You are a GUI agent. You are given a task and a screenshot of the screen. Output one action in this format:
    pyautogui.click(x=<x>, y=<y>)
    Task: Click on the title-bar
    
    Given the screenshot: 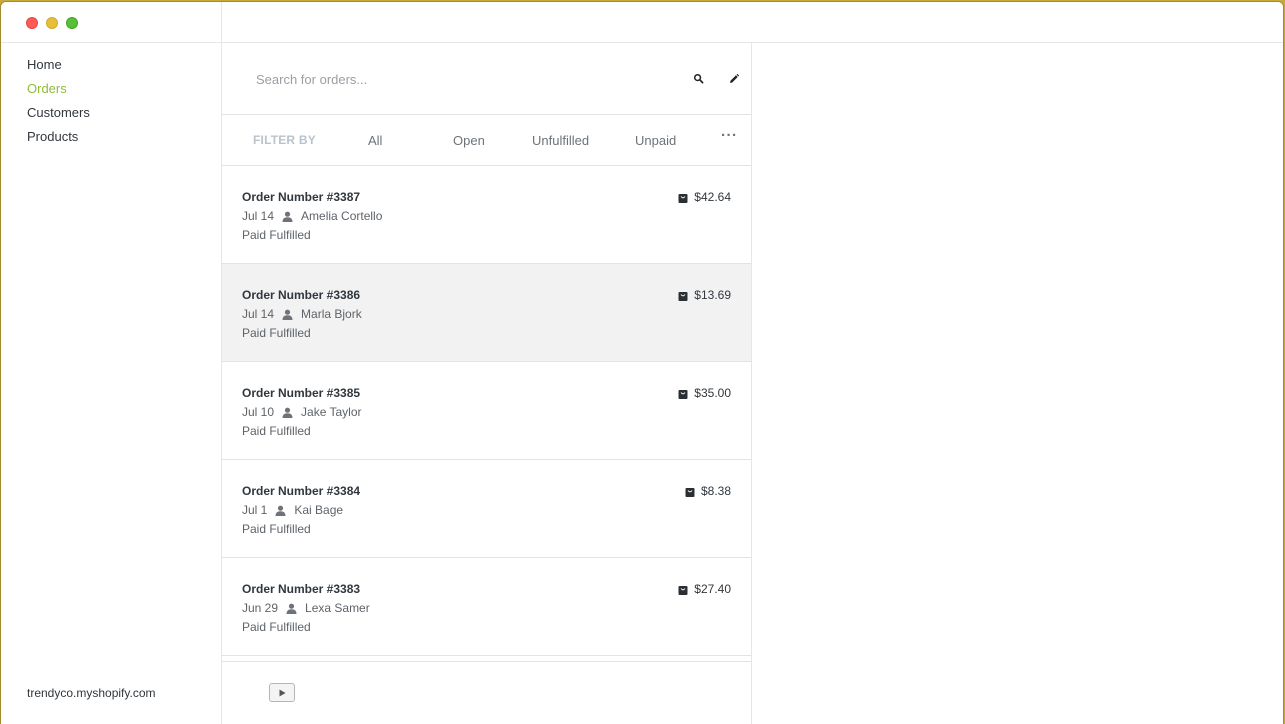 What is the action you would take?
    pyautogui.click(x=642, y=22)
    